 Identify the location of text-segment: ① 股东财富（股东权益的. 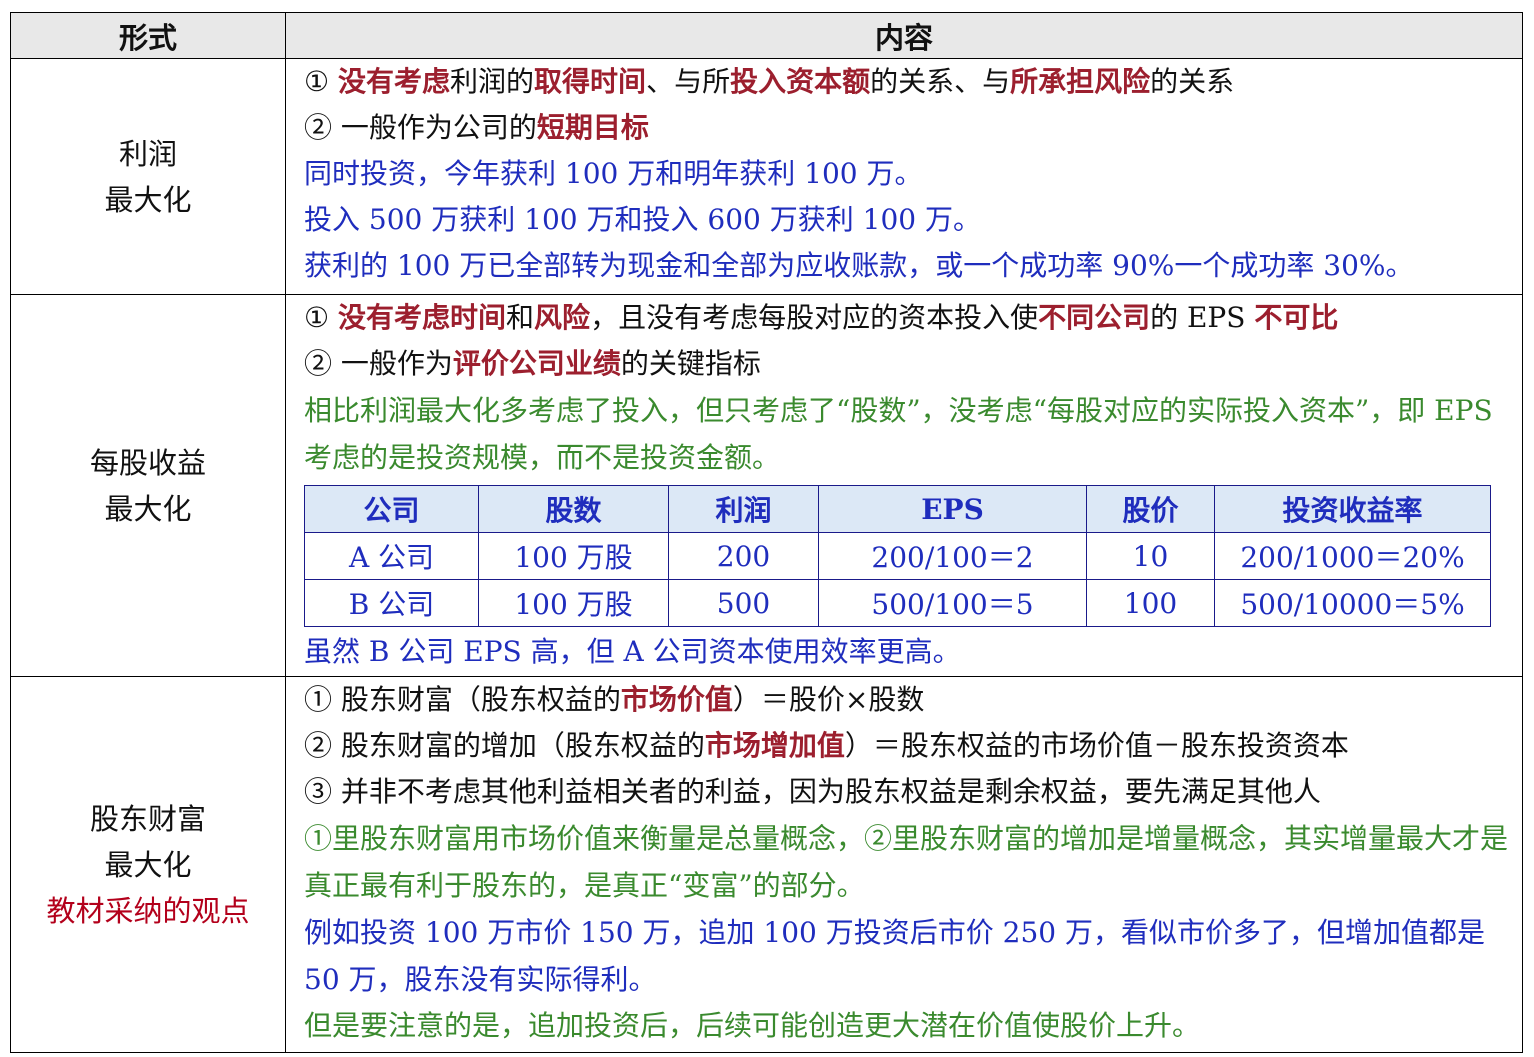
(462, 699).